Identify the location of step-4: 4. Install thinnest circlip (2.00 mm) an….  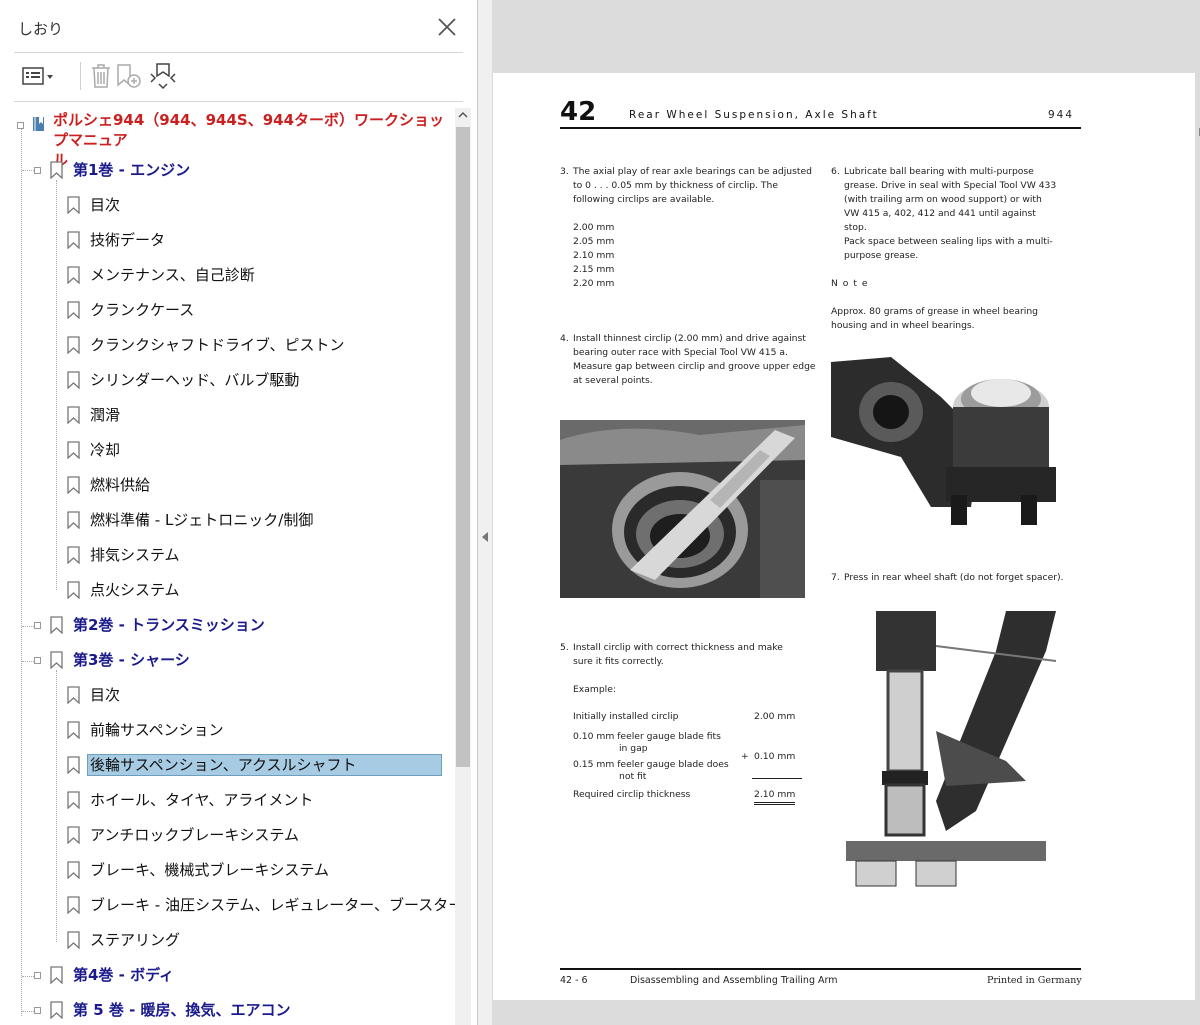
(688, 359).